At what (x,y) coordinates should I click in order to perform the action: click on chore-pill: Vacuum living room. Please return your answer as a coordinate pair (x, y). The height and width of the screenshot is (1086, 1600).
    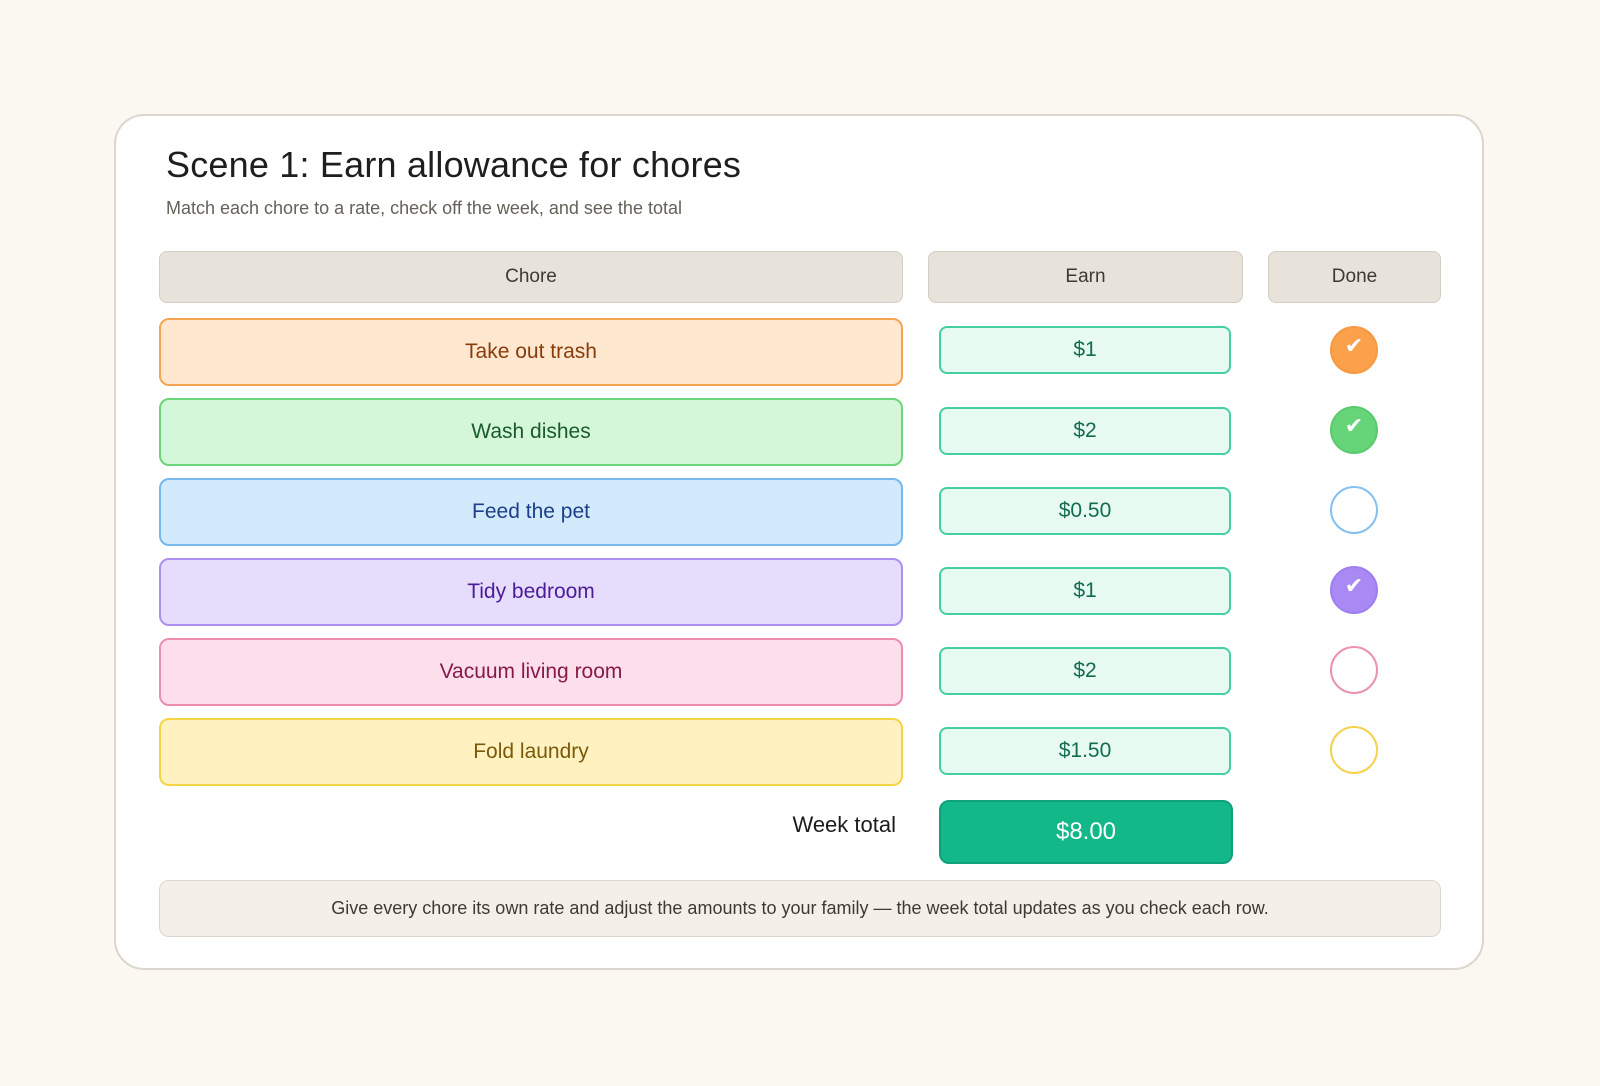
    Looking at the image, I should click on (531, 672).